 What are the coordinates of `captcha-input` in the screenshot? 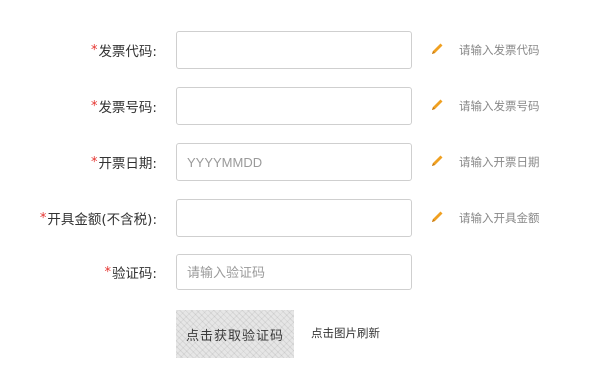 It's located at (294, 272).